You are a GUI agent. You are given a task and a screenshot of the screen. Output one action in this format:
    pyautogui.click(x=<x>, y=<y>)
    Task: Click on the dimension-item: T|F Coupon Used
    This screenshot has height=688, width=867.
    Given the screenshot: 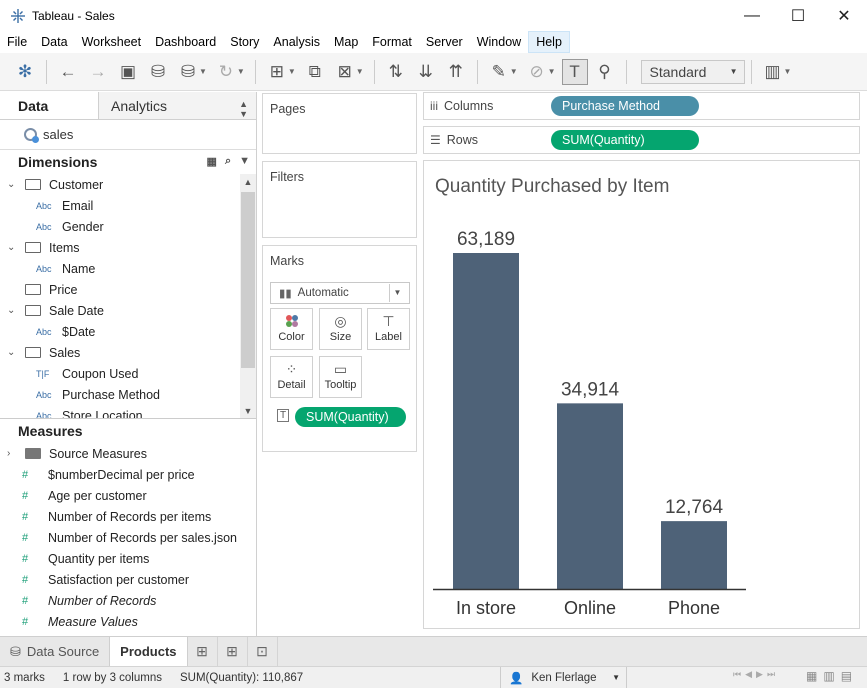 What is the action you would take?
    pyautogui.click(x=128, y=373)
    